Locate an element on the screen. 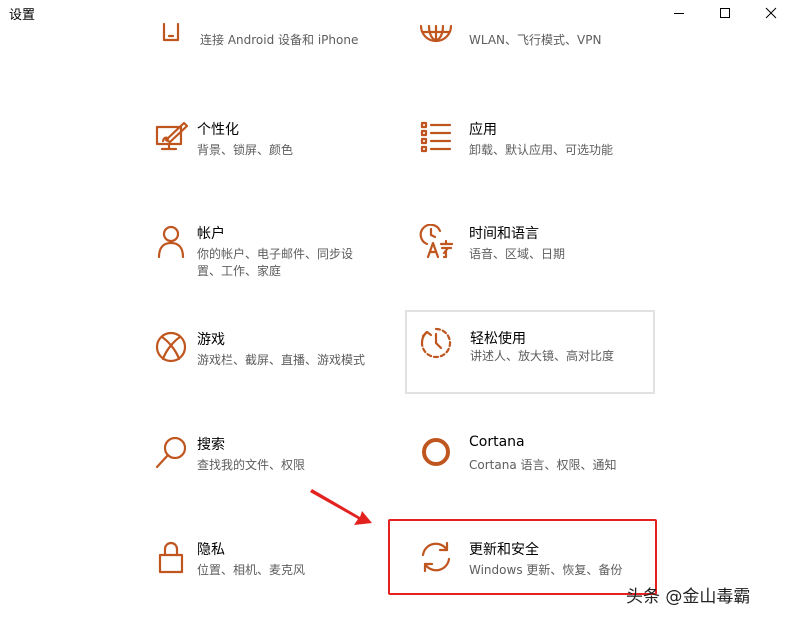 The height and width of the screenshot is (620, 789). window-title: 设置 is located at coordinates (22, 15).